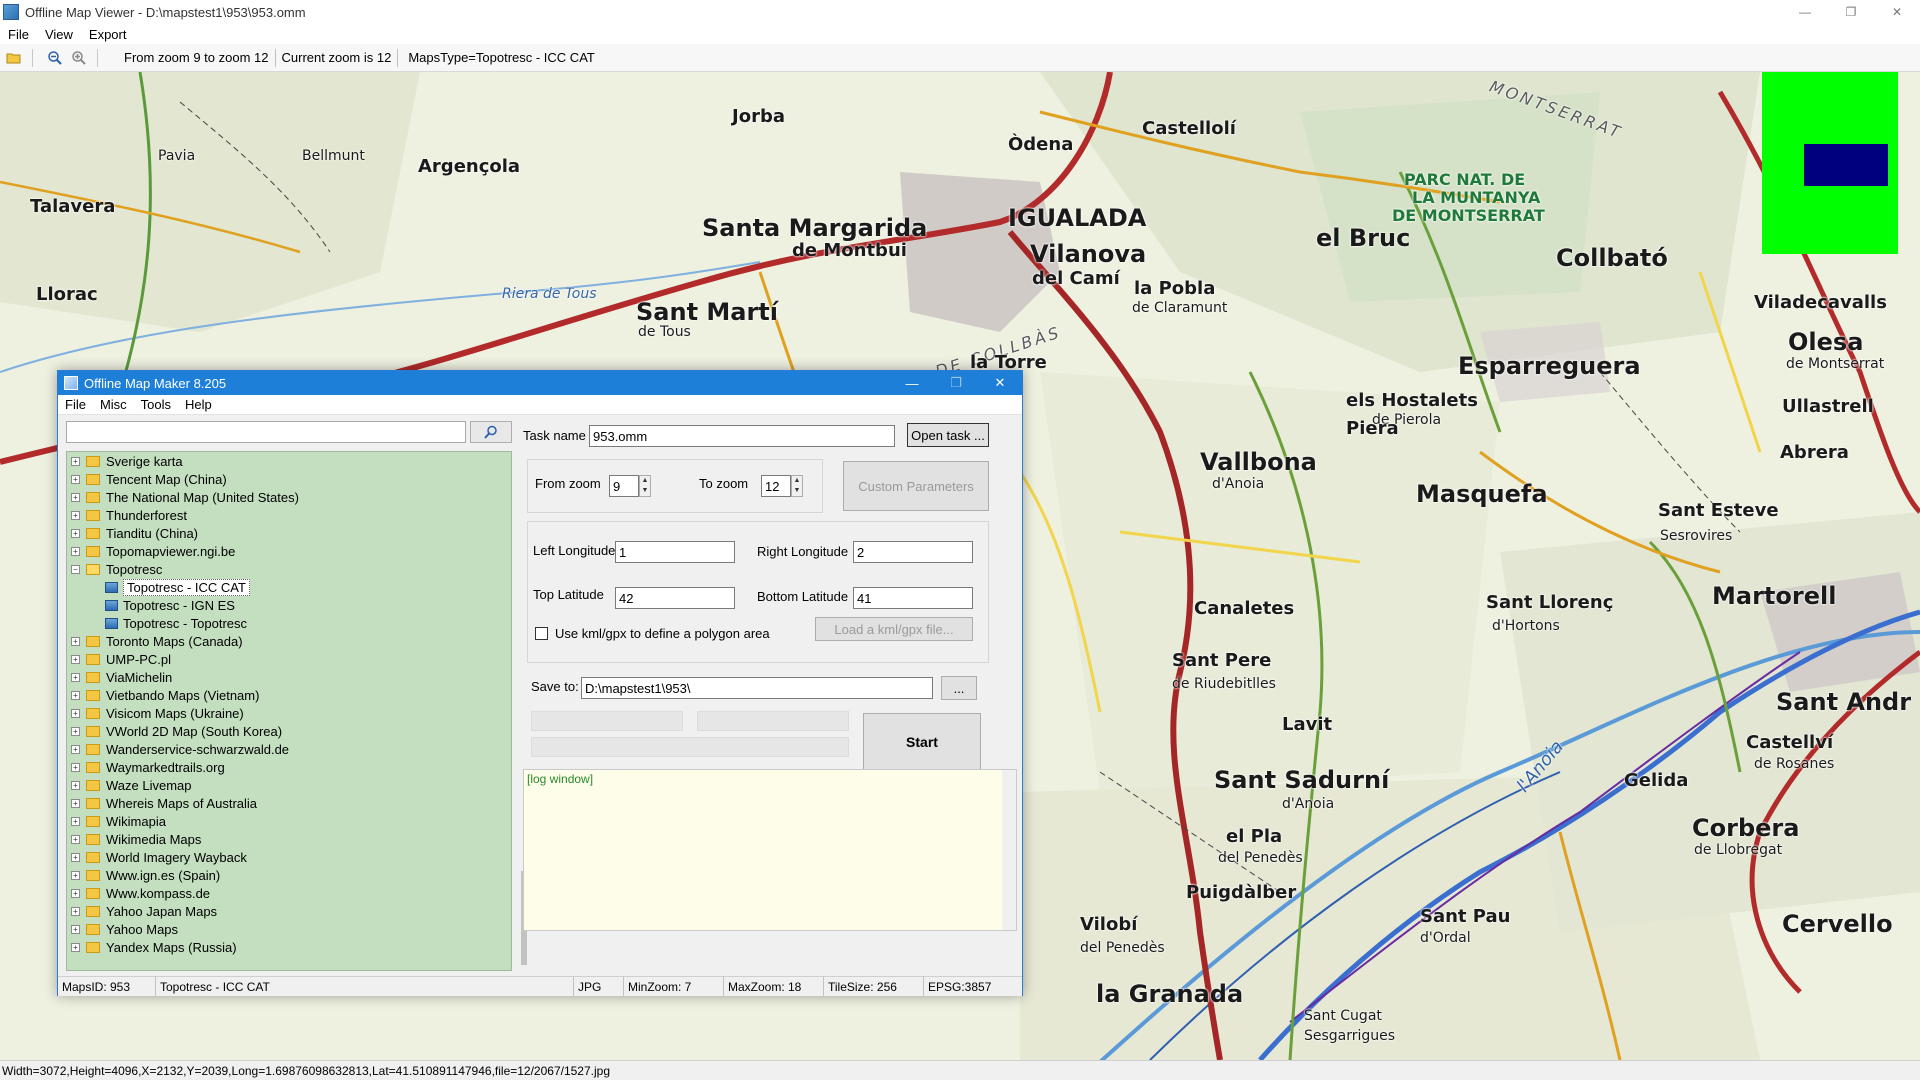 The width and height of the screenshot is (1920, 1080). I want to click on tree-folder-item: + Waze Livemap, so click(289, 785).